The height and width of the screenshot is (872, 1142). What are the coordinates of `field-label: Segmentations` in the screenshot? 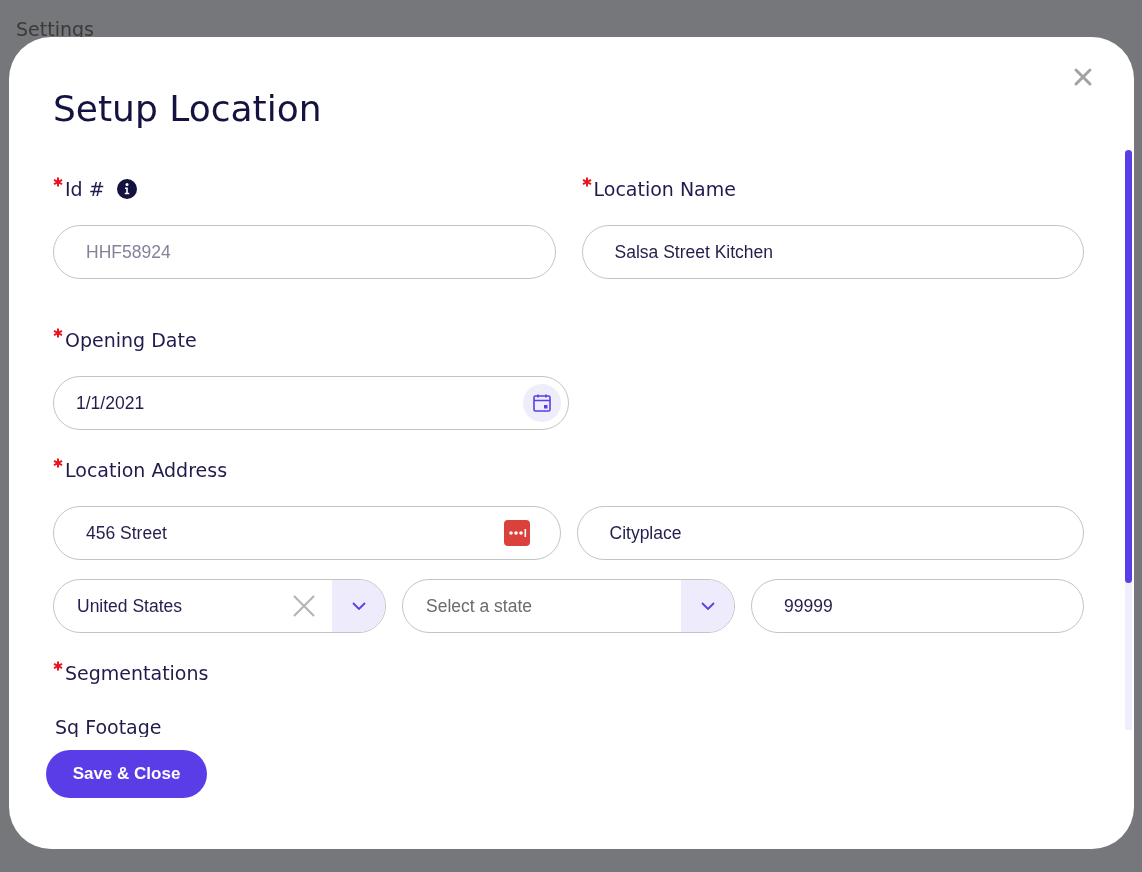 It's located at (137, 673).